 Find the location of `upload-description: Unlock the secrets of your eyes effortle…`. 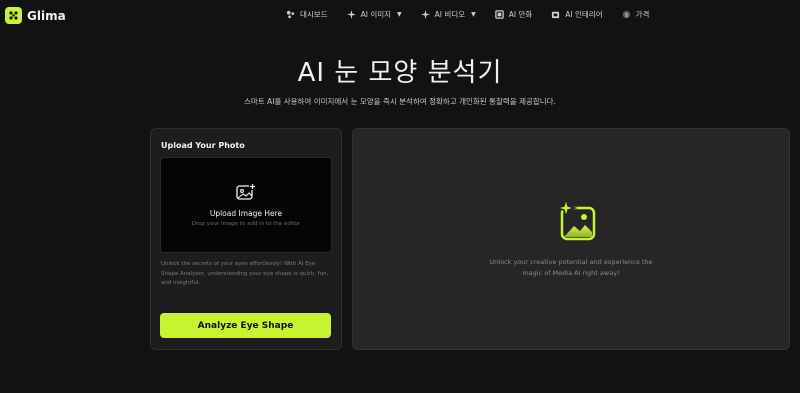

upload-description: Unlock the secrets of your eyes effortle… is located at coordinates (245, 273).